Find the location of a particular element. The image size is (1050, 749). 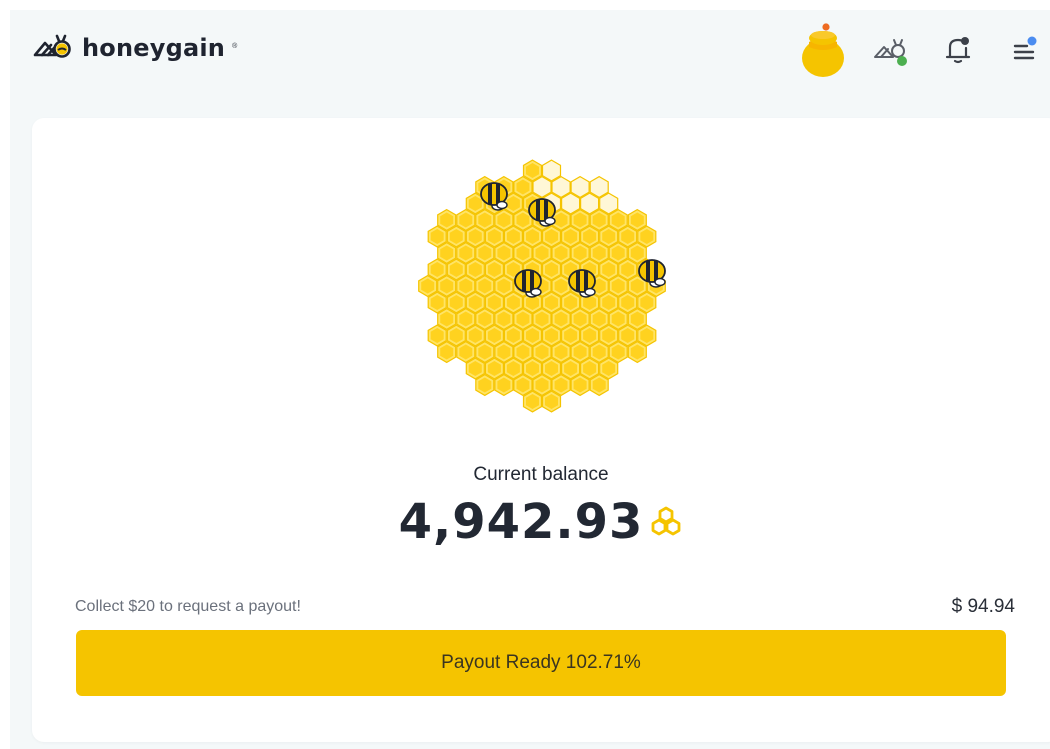

honey-jar-icon is located at coordinates (823, 49).